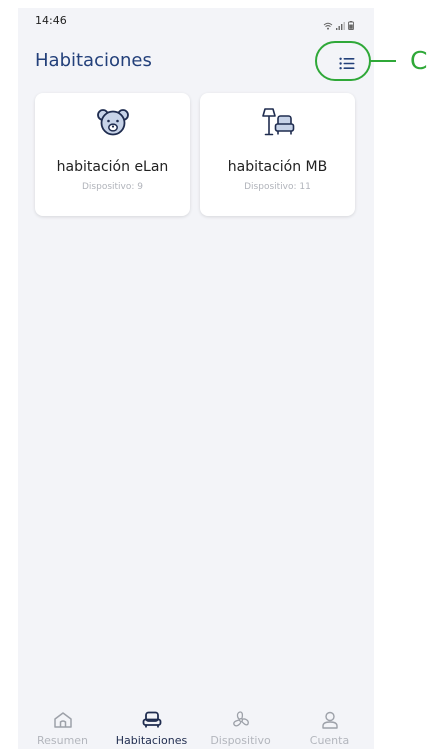 The height and width of the screenshot is (749, 427). I want to click on annotation-callout: C, so click(369, 62).